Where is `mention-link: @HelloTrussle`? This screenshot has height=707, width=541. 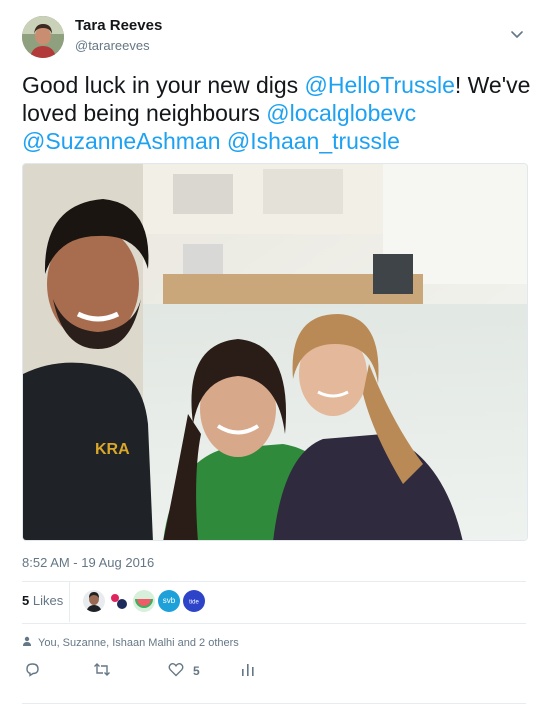 mention-link: @HelloTrussle is located at coordinates (380, 85).